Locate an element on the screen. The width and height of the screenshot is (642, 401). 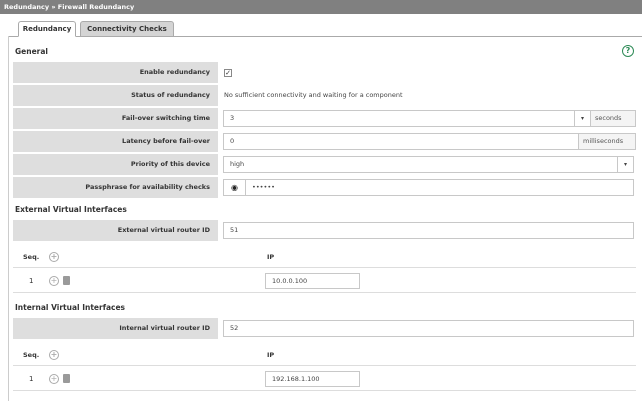
question-circle-icon: ? is located at coordinates (628, 51).